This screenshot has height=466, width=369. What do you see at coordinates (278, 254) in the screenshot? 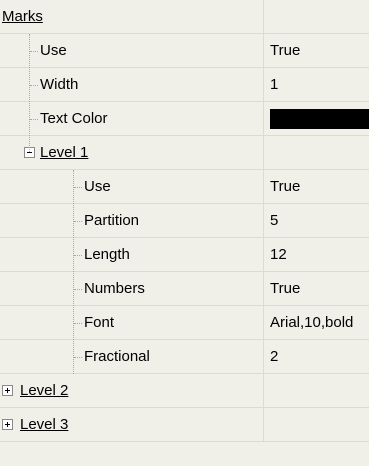
I see `value-text: 12` at bounding box center [278, 254].